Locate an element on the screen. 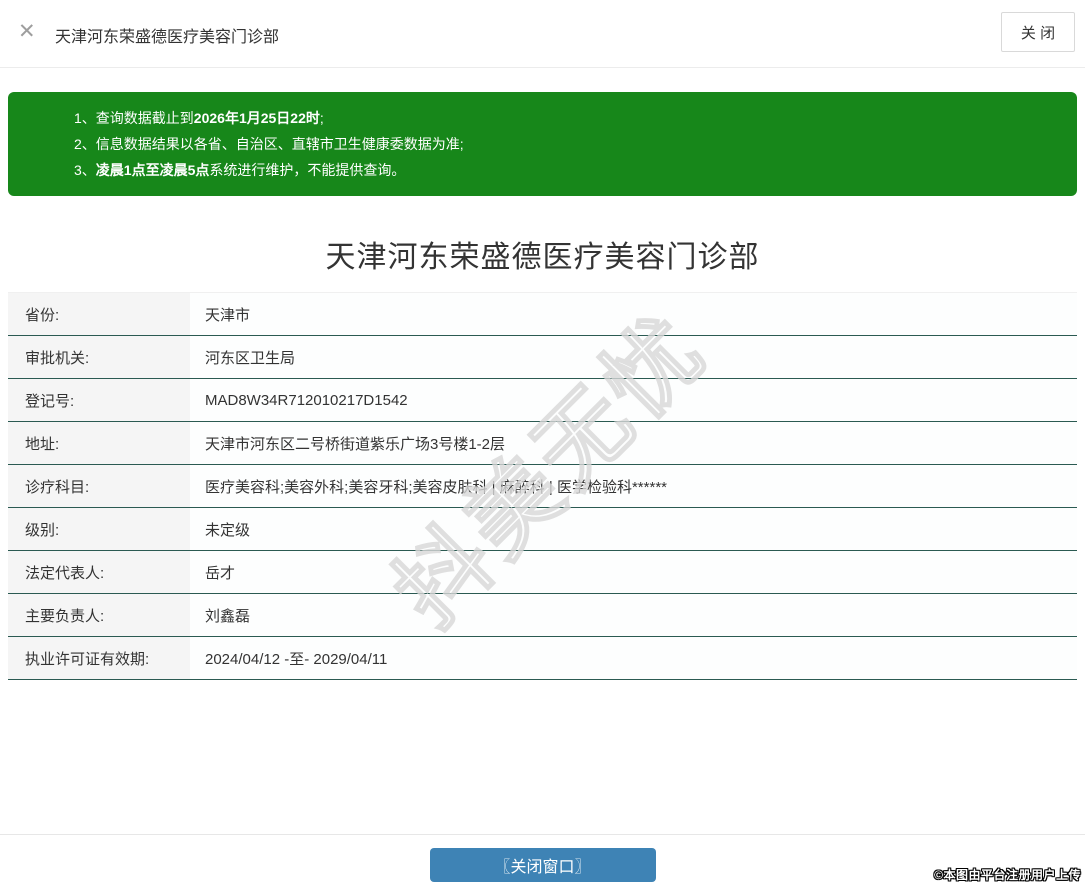 The width and height of the screenshot is (1085, 889). row-value: 2024/04/12 -至- 2029/04/11 is located at coordinates (633, 658).